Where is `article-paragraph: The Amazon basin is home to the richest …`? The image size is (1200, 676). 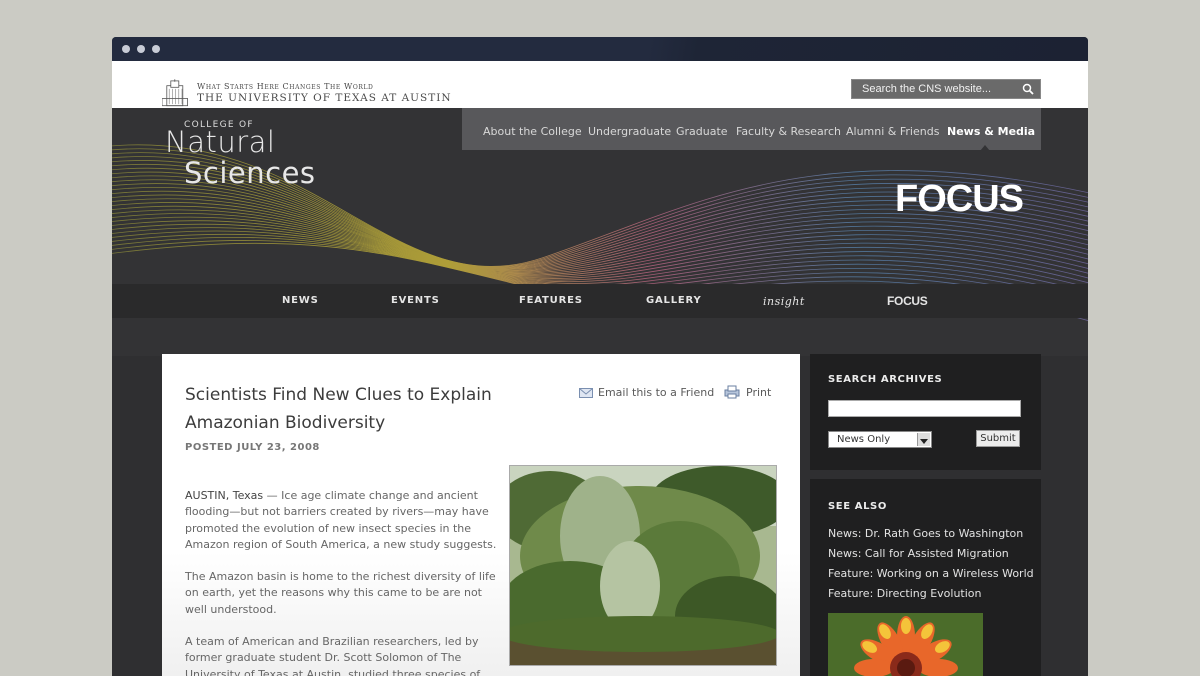 article-paragraph: The Amazon basin is home to the richest … is located at coordinates (340, 593).